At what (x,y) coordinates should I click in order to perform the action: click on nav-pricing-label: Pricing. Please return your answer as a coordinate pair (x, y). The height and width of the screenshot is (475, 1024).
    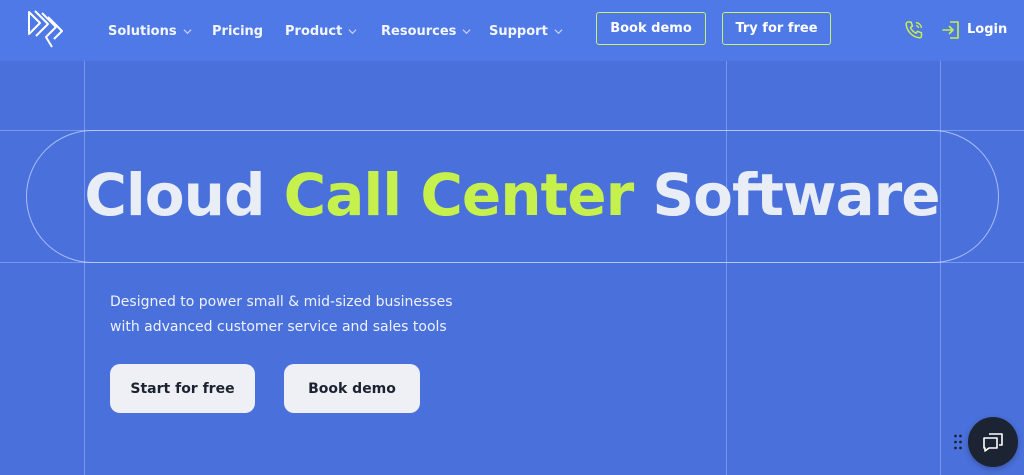
    Looking at the image, I should click on (238, 31).